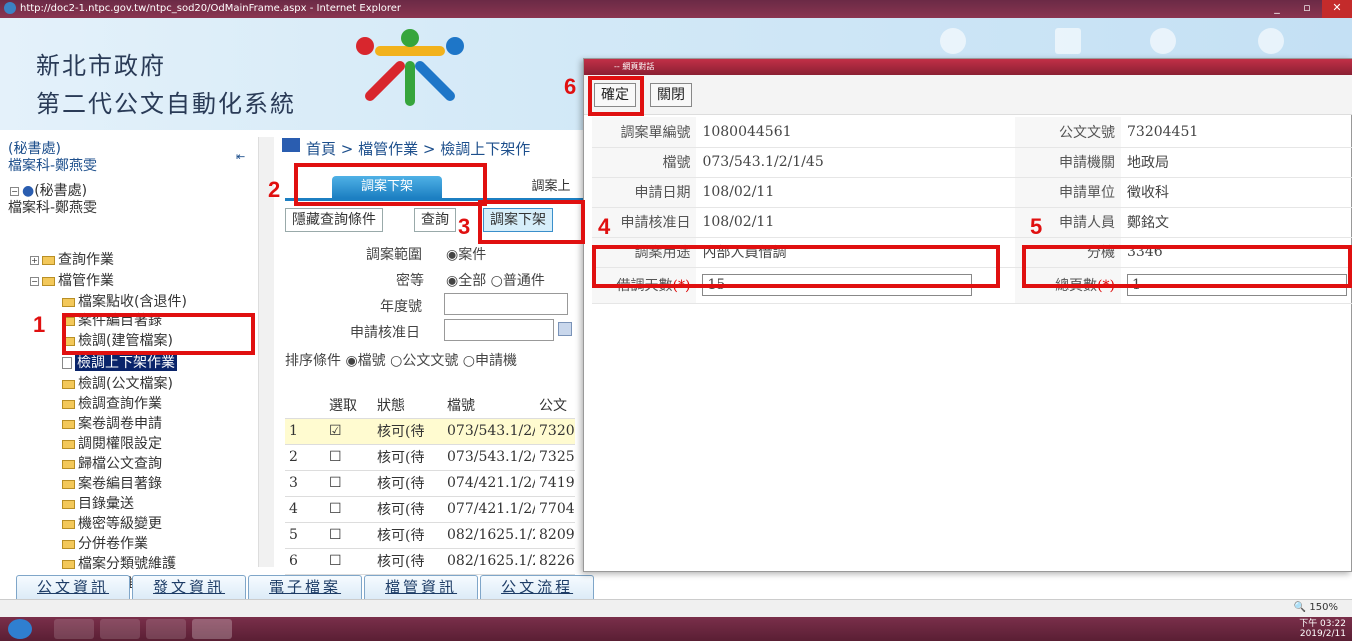  Describe the element at coordinates (1163, 41) in the screenshot. I see `banner-home-icon` at that location.